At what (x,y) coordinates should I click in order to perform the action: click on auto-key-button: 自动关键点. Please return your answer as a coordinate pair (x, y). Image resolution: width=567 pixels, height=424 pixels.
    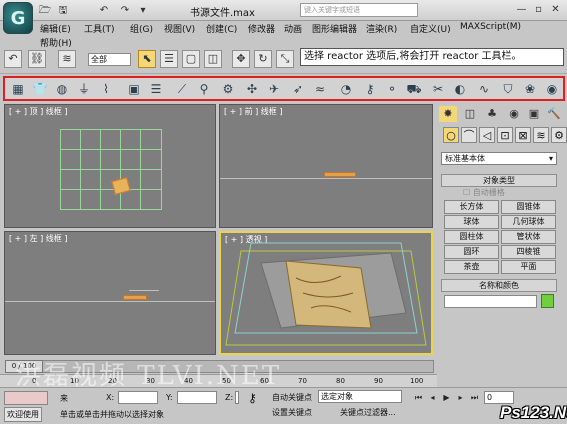
    Looking at the image, I should click on (292, 397).